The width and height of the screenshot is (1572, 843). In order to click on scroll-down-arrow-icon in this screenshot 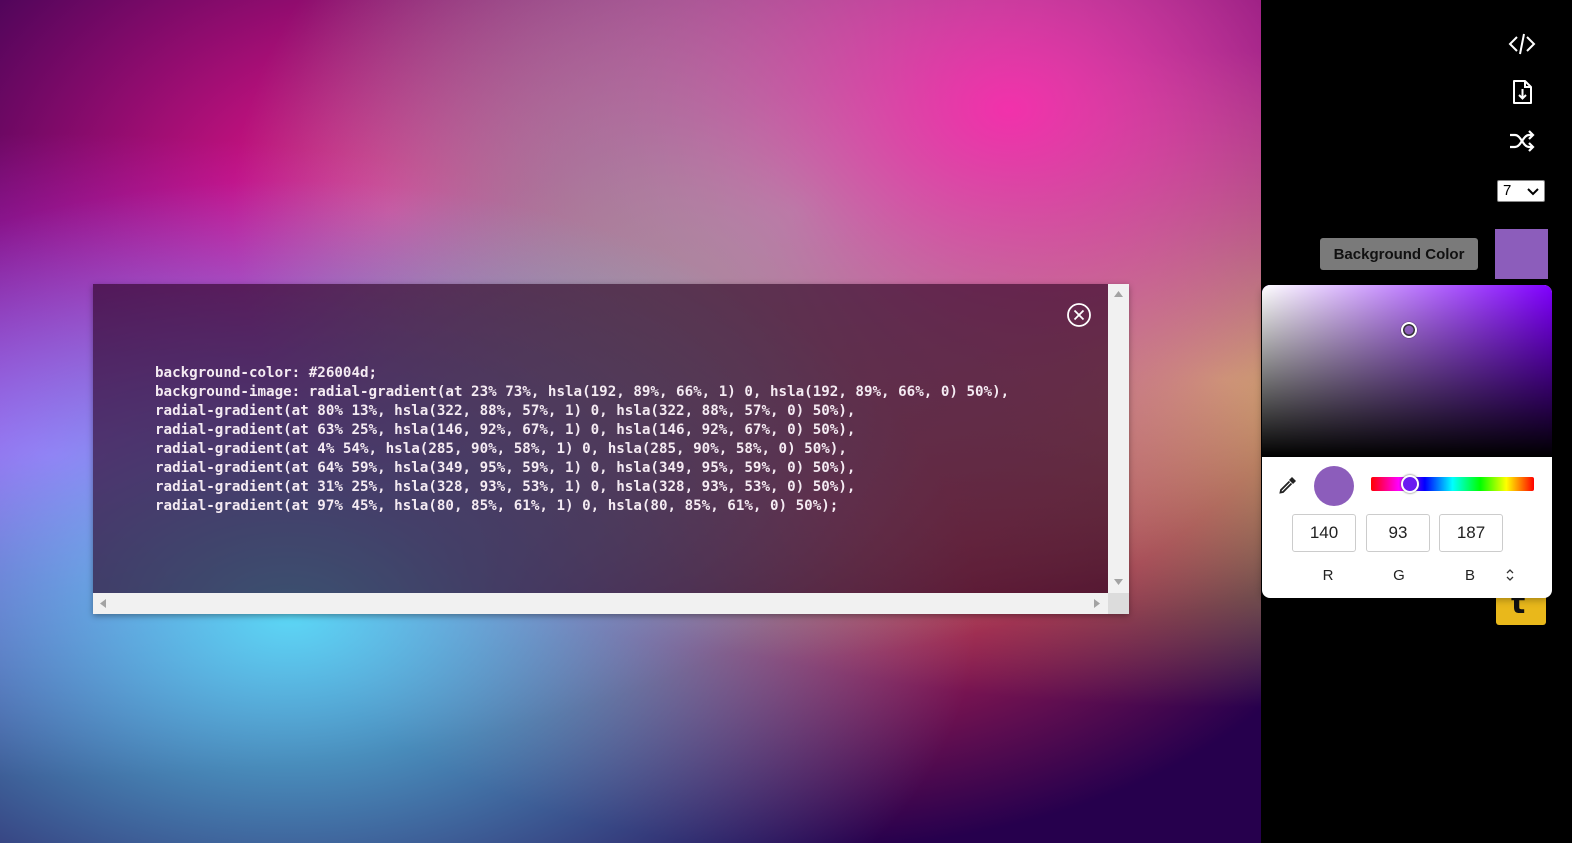, I will do `click(1118, 582)`.